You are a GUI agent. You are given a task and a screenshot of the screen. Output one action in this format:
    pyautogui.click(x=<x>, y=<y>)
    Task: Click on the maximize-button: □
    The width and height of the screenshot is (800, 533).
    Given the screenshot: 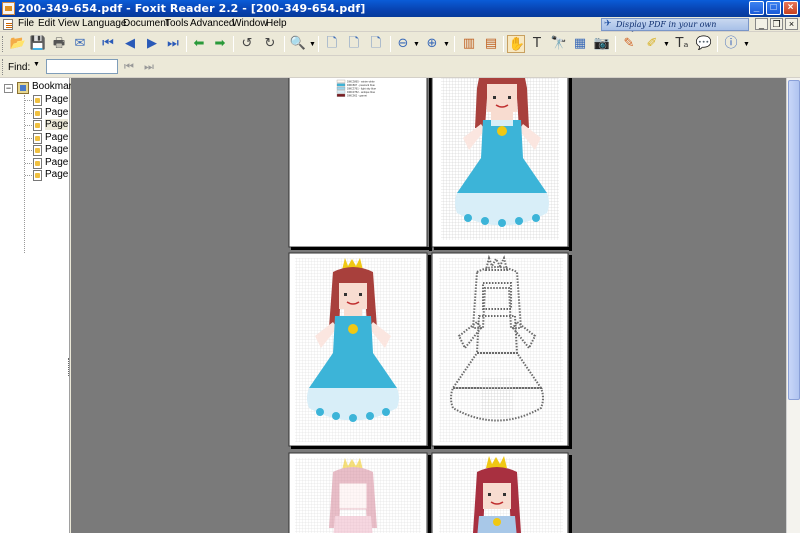 What is the action you would take?
    pyautogui.click(x=773, y=8)
    